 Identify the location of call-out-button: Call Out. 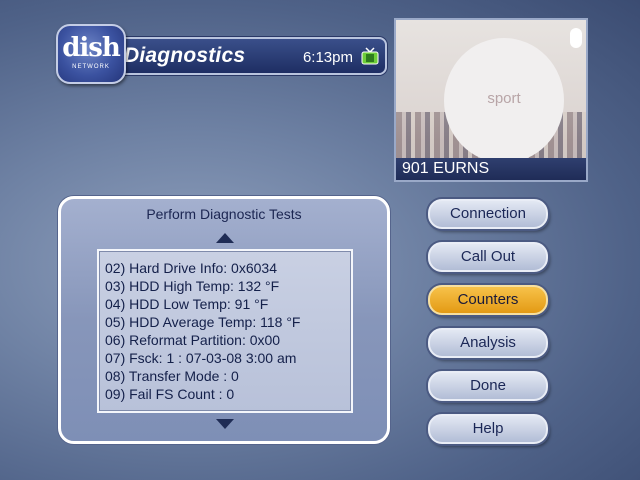
(488, 257).